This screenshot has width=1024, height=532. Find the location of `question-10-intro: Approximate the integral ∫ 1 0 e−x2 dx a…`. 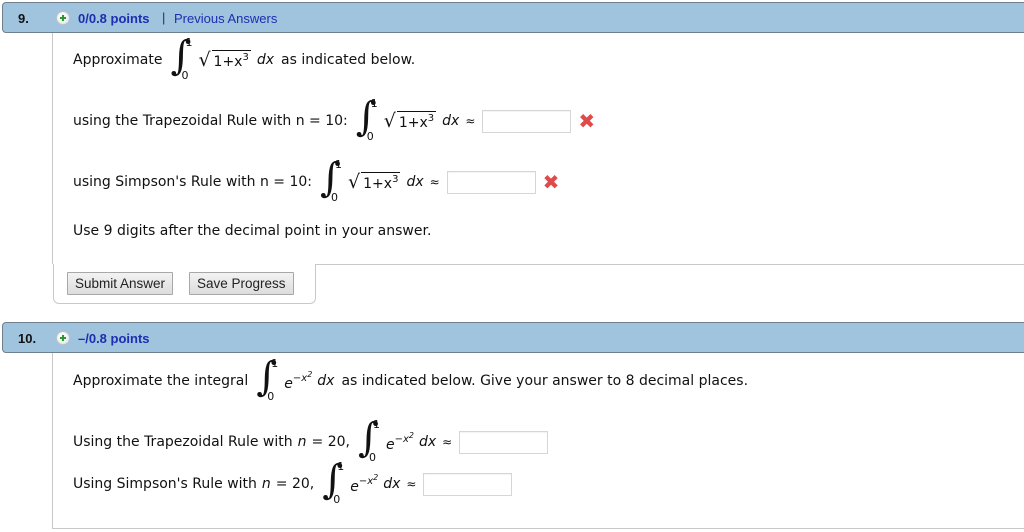

question-10-intro: Approximate the integral ∫ 1 0 e−x2 dx a… is located at coordinates (411, 380).